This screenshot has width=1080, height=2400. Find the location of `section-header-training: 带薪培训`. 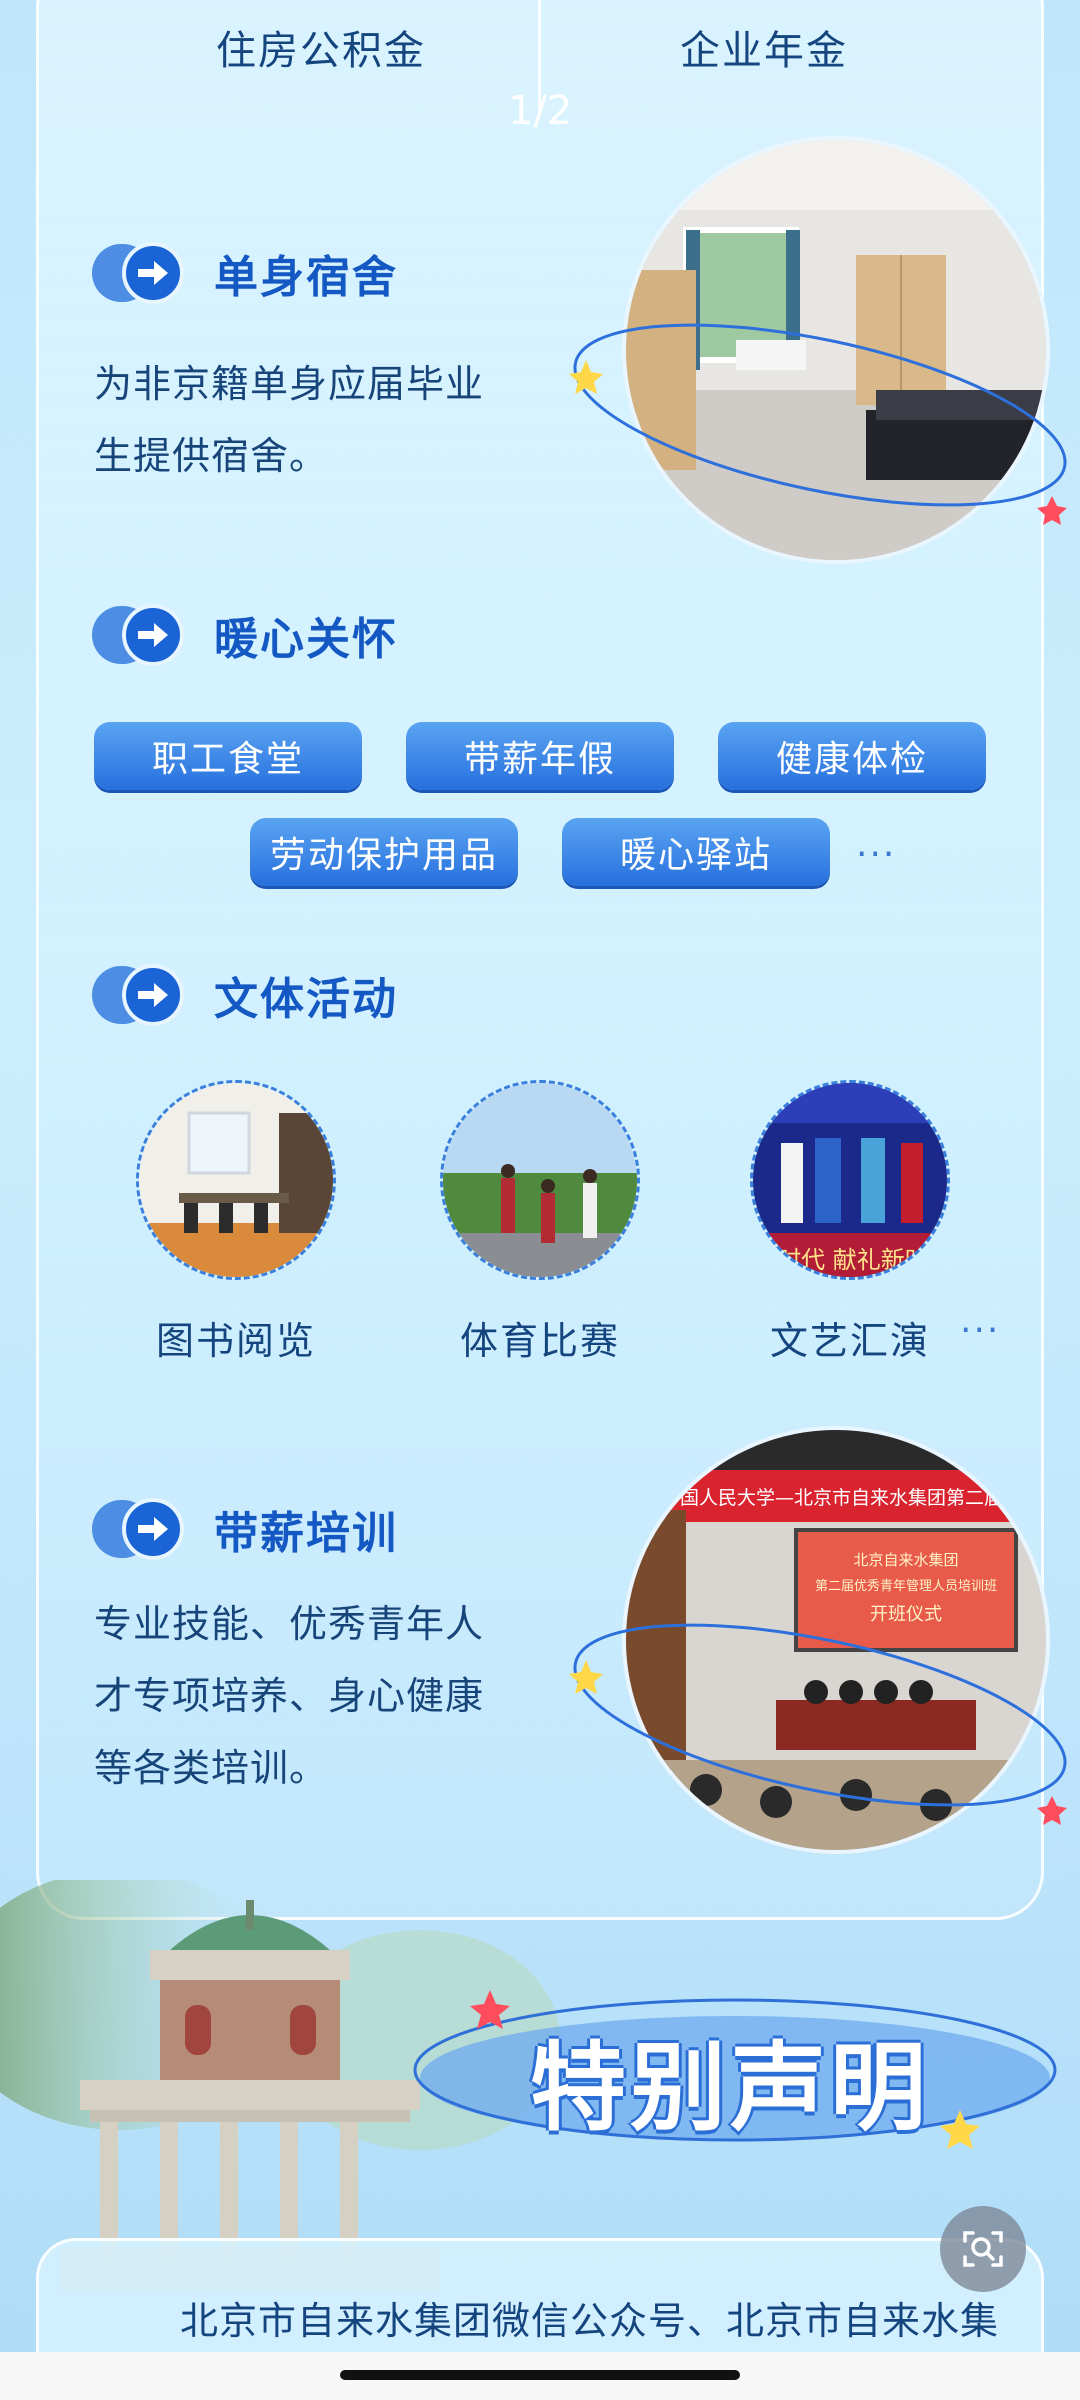

section-header-training: 带薪培训 is located at coordinates (245, 1529).